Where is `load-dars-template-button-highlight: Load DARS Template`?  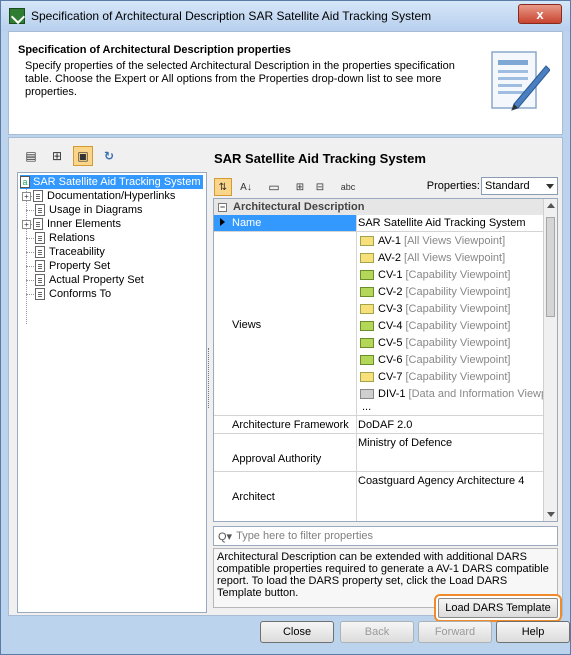 load-dars-template-button-highlight: Load DARS Template is located at coordinates (498, 608).